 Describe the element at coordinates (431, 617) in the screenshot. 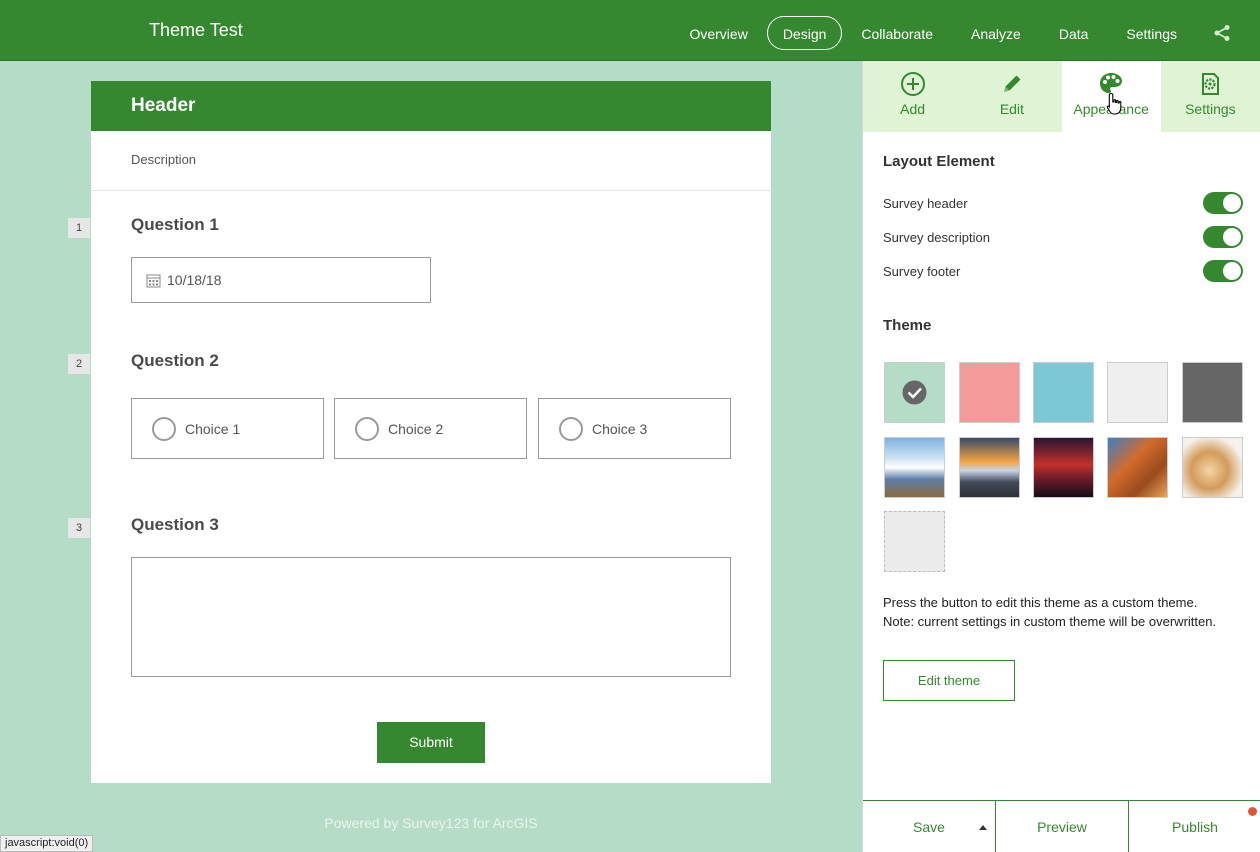

I see `question-3-textarea` at that location.